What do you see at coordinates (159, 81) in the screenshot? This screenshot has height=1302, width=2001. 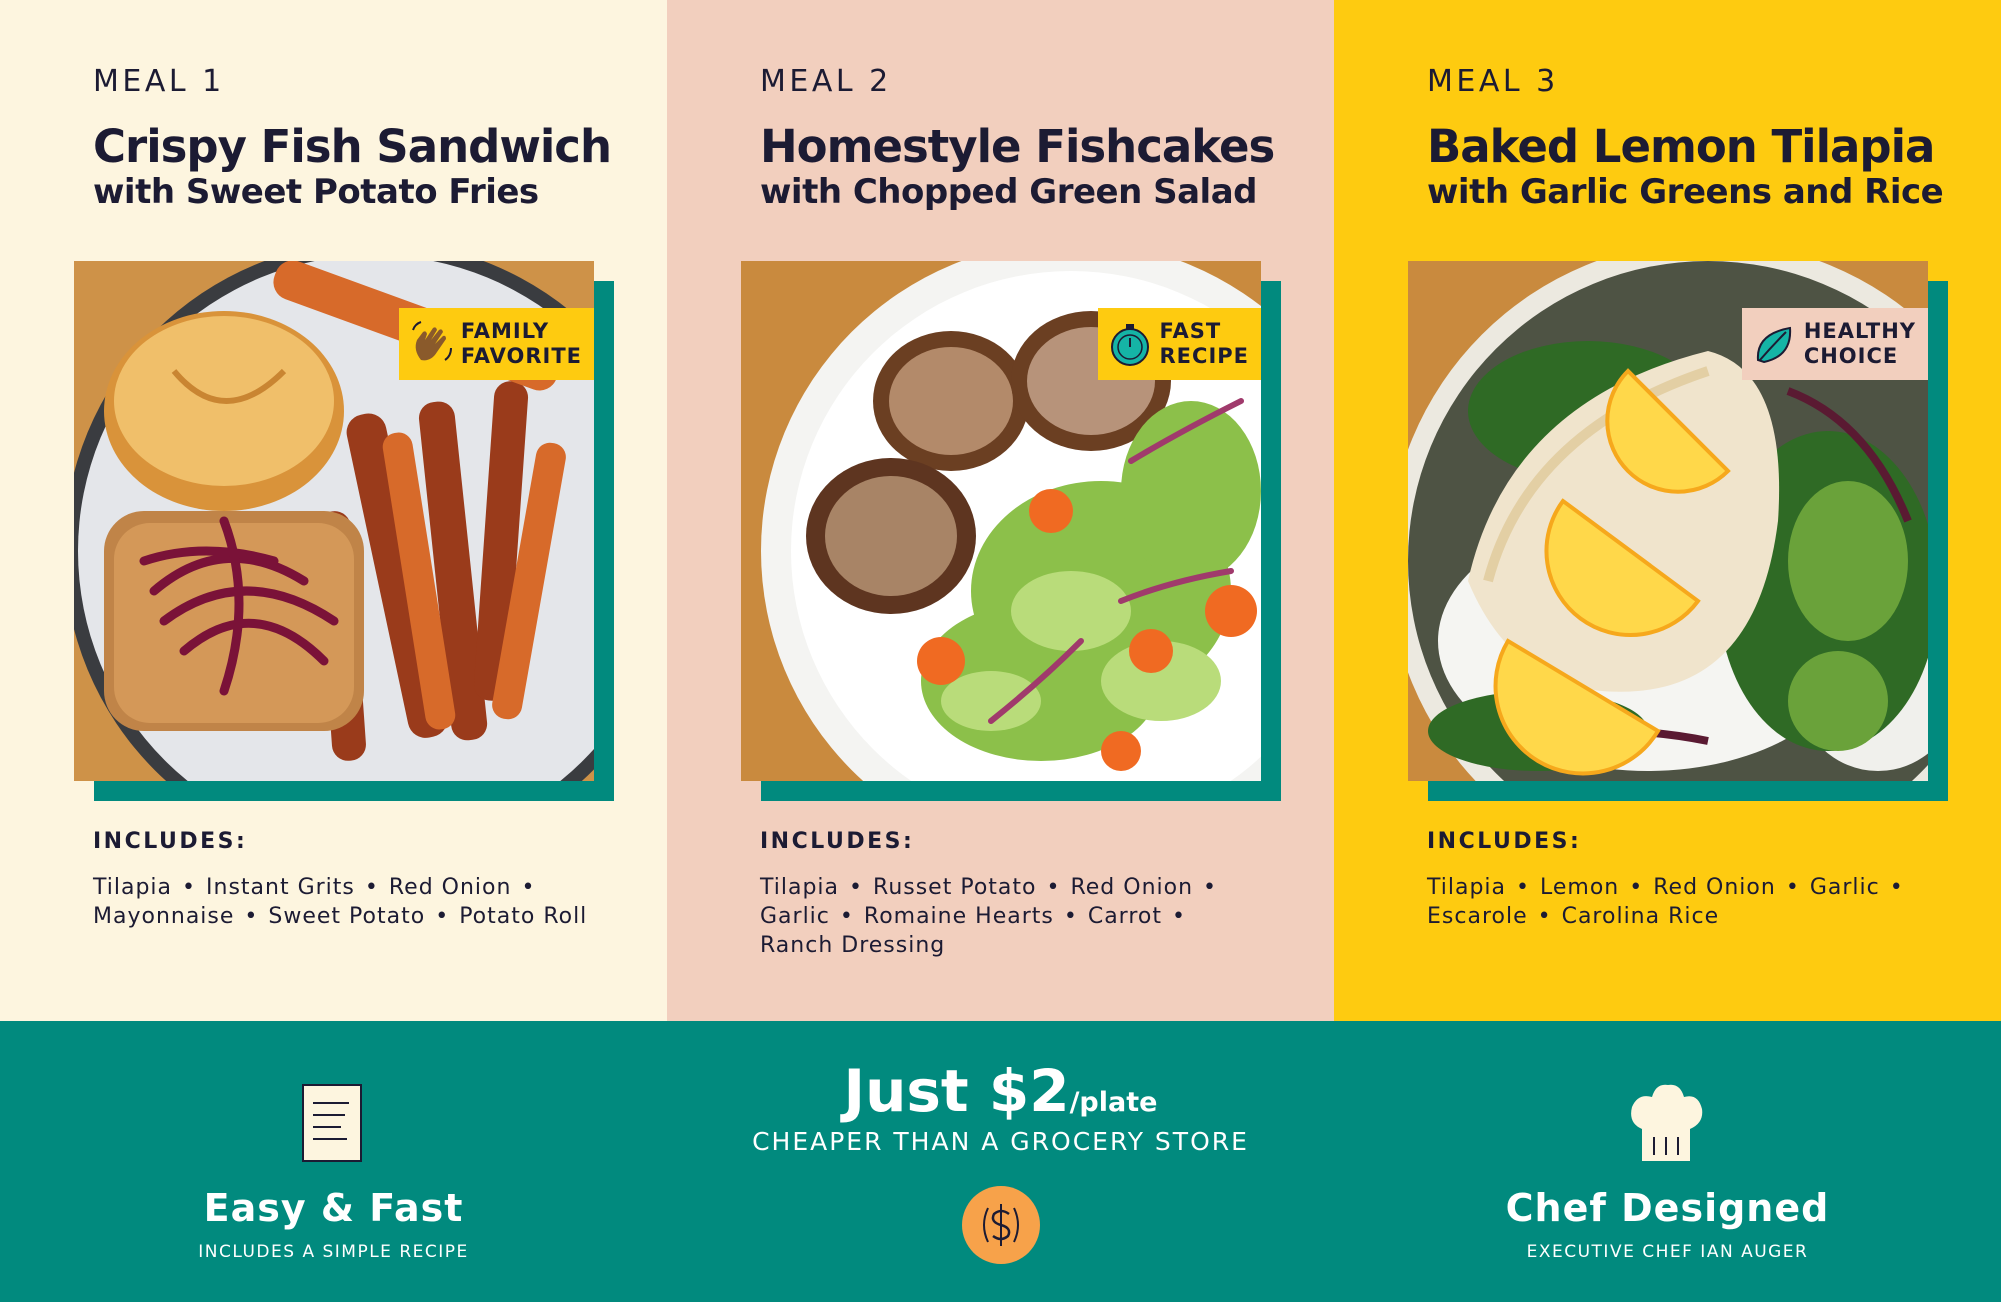 I see `meal-label: MEAL 1` at bounding box center [159, 81].